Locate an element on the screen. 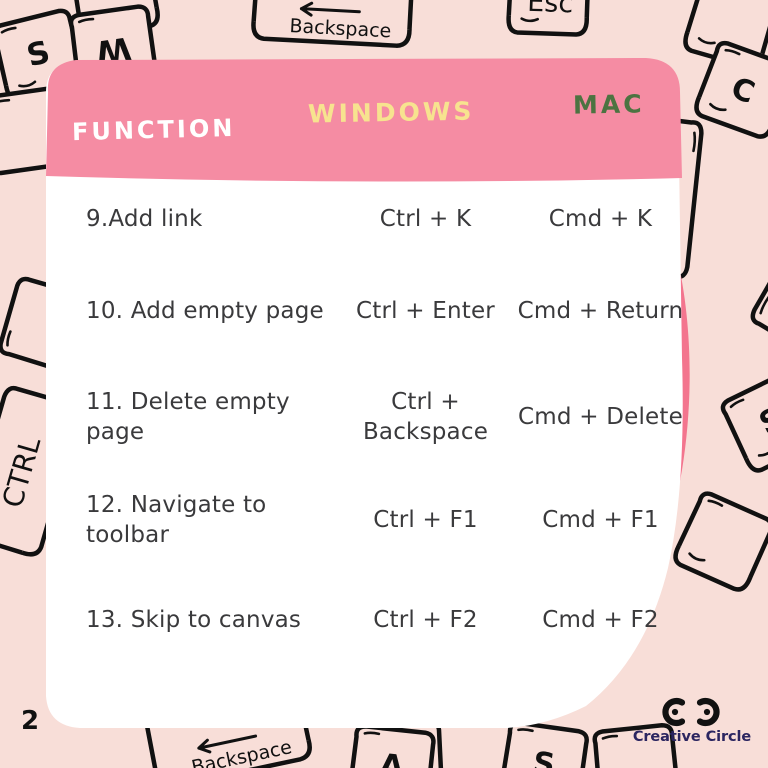 The image size is (768, 768). doodle-key-s-right: S is located at coordinates (744, 421).